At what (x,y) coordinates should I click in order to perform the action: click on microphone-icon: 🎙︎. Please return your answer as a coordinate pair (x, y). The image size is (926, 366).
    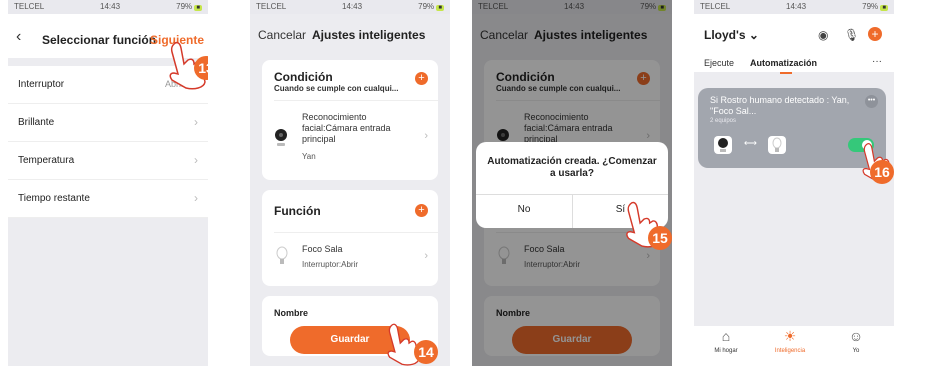
    Looking at the image, I should click on (851, 35).